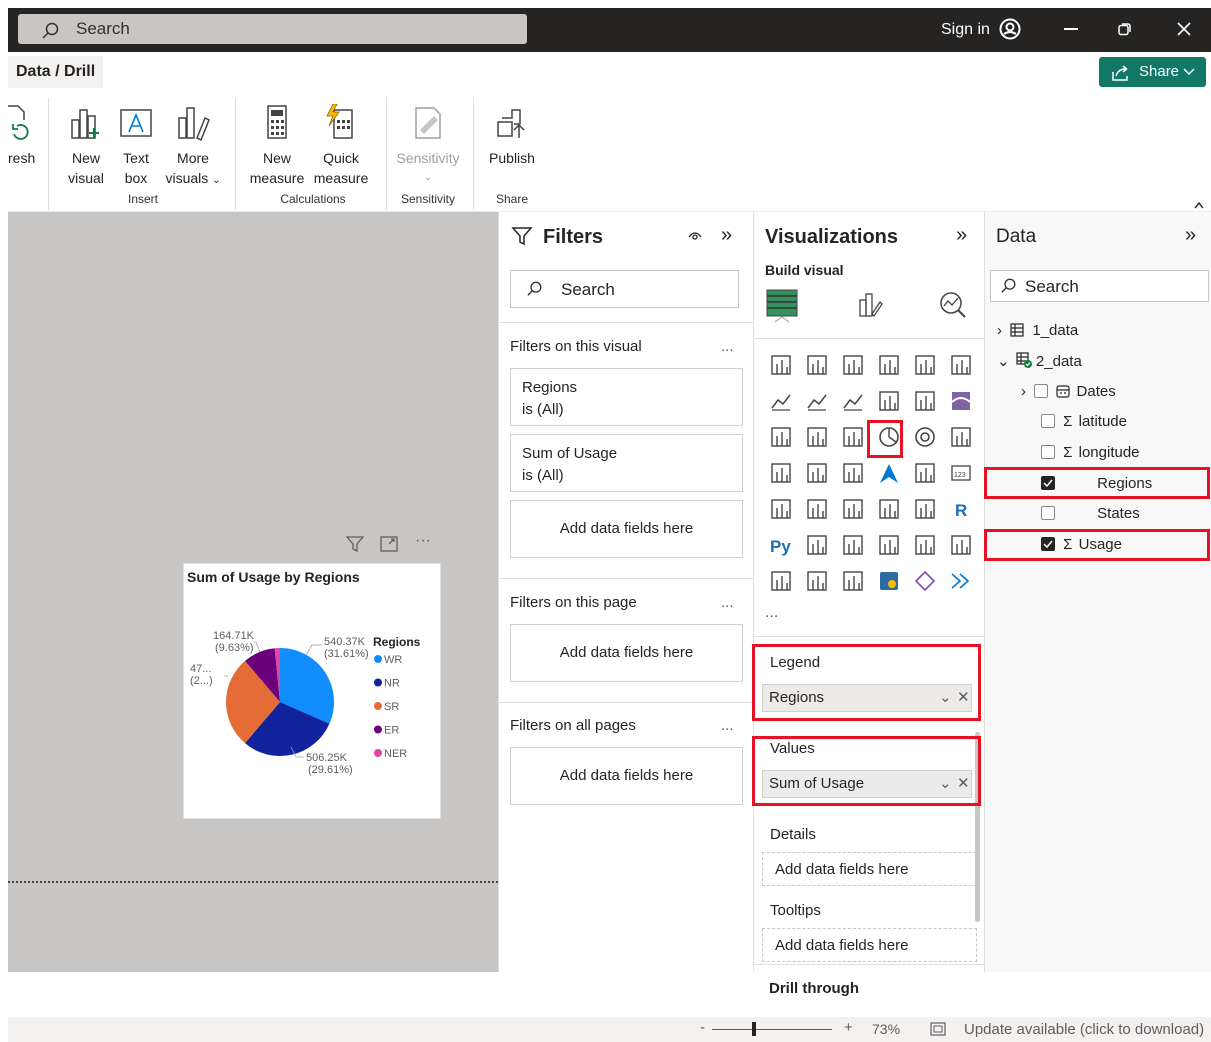  Describe the element at coordinates (512, 136) in the screenshot. I see `publish-button: Publish` at that location.